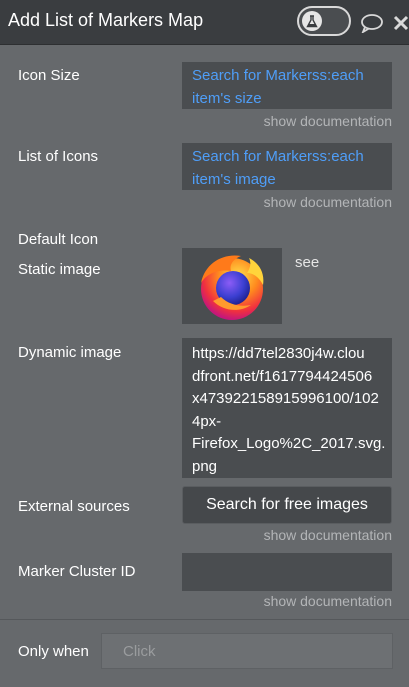  What do you see at coordinates (287, 572) in the screenshot?
I see `marker-cluster-id-field` at bounding box center [287, 572].